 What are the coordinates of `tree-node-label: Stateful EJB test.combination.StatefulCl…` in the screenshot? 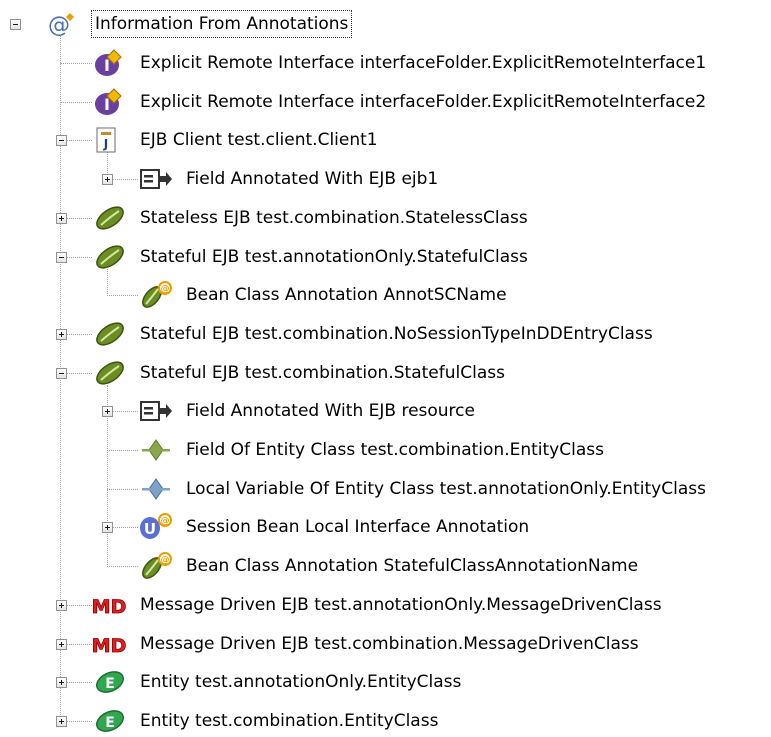 It's located at (322, 373).